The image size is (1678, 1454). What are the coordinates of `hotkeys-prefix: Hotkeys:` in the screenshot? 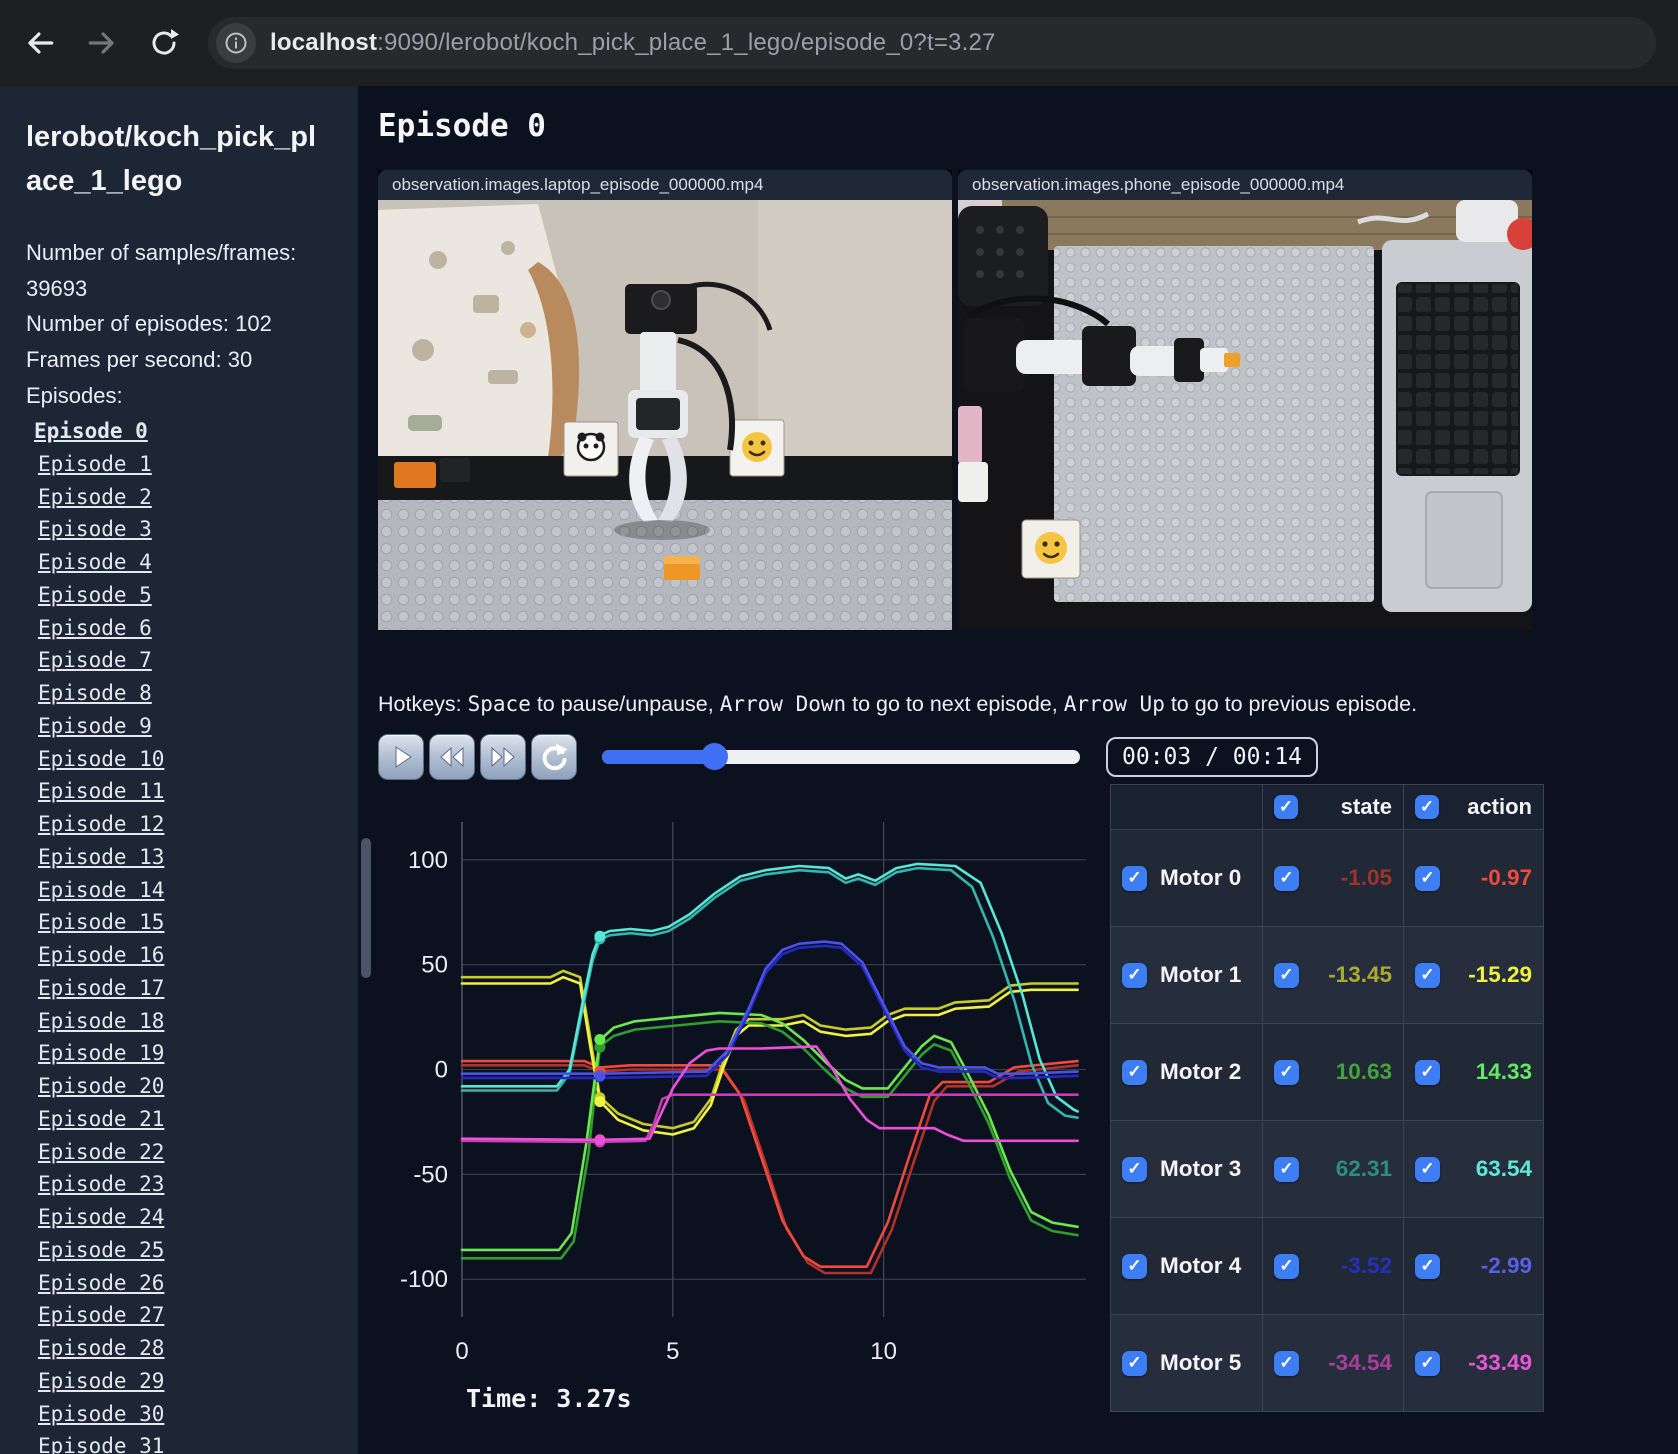 It's located at (423, 704).